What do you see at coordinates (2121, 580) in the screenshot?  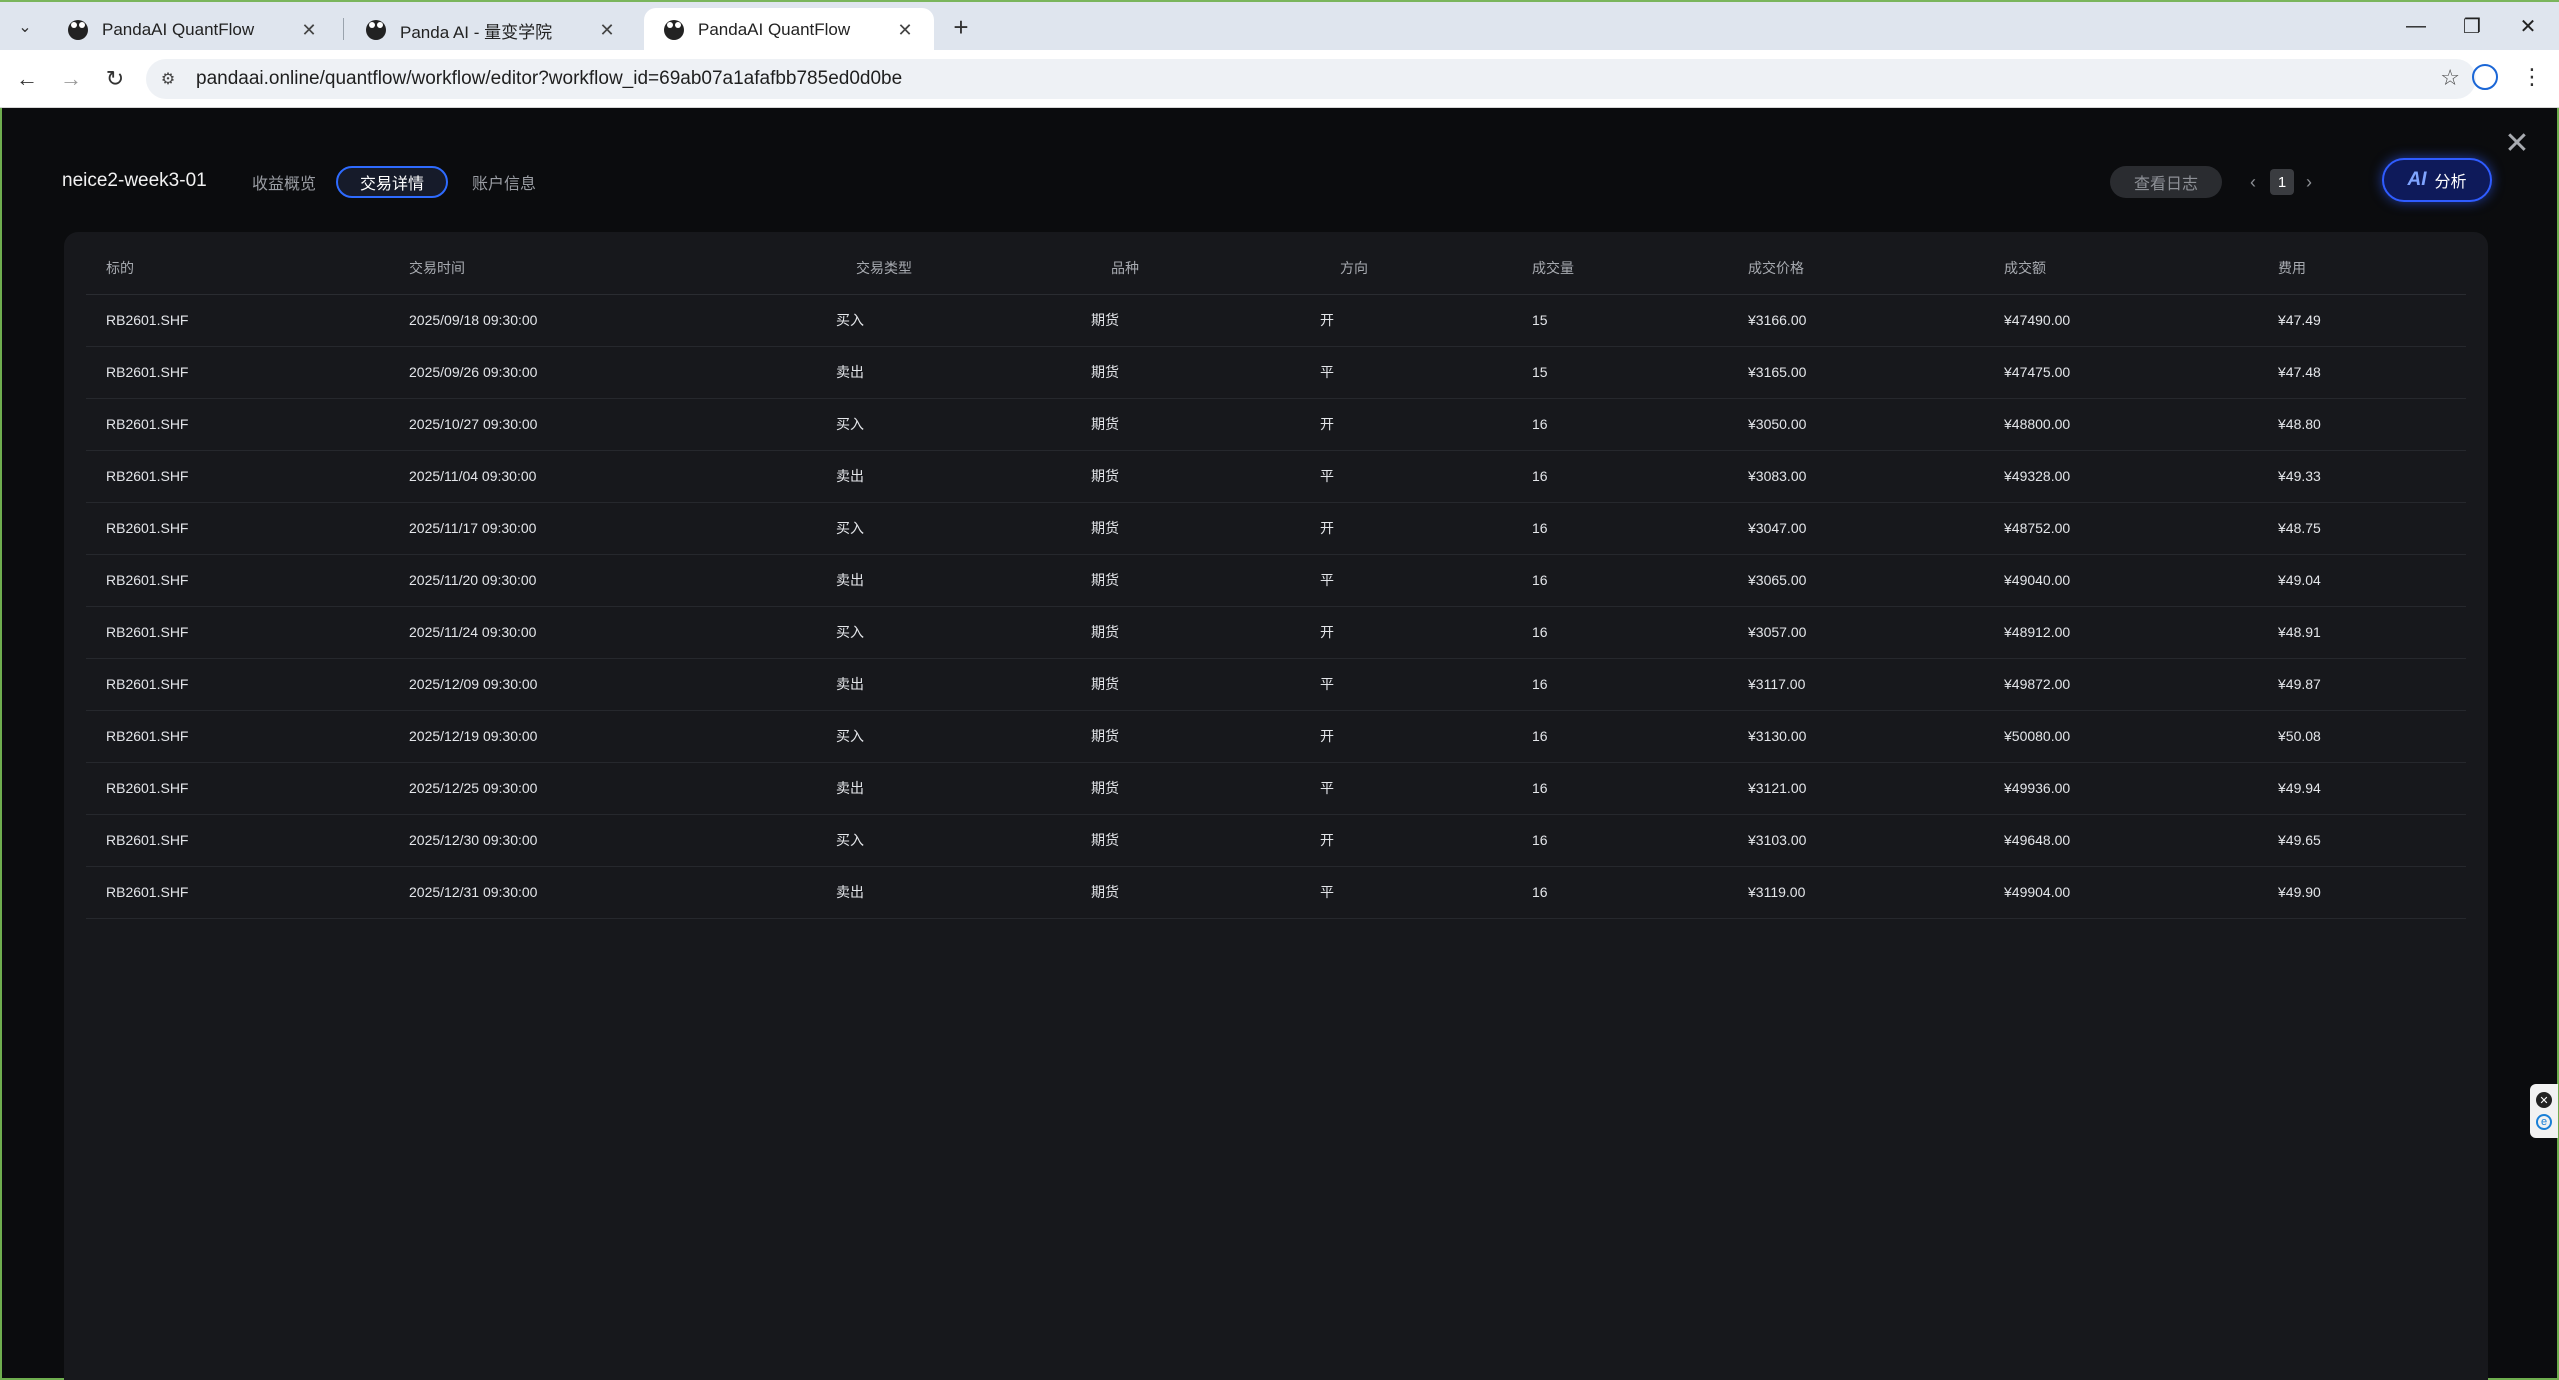 I see `cell-amount: ¥49040.00` at bounding box center [2121, 580].